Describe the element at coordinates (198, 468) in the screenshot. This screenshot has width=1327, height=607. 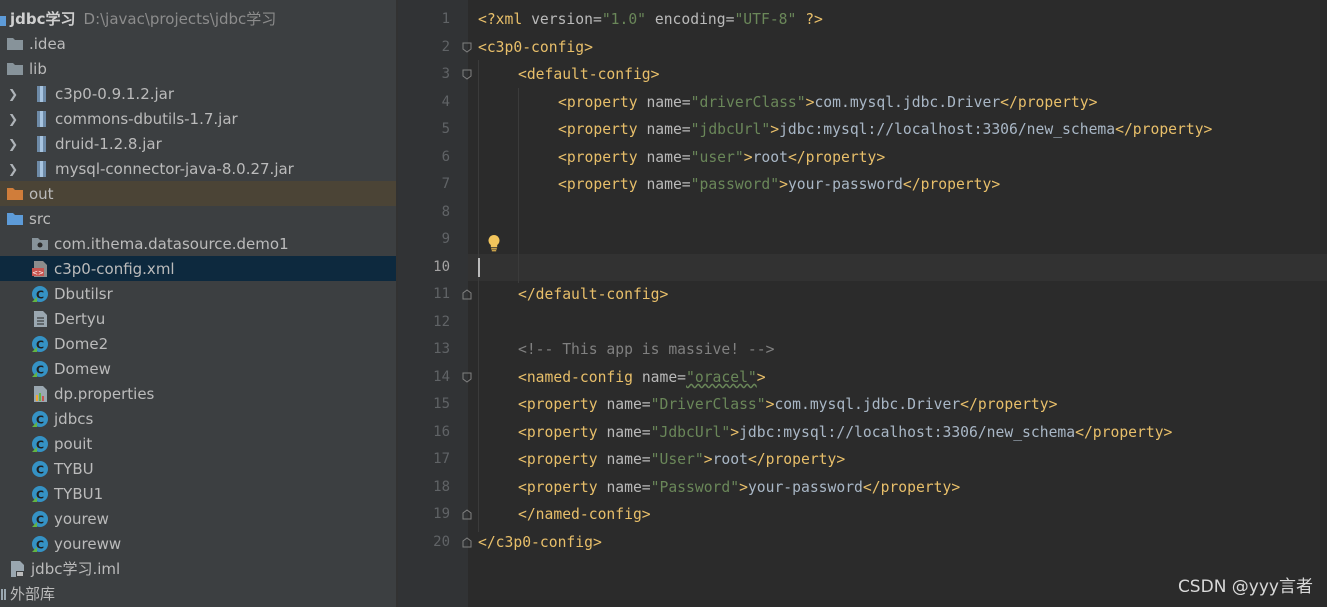
I see `tree-item-class: C TYBU` at that location.